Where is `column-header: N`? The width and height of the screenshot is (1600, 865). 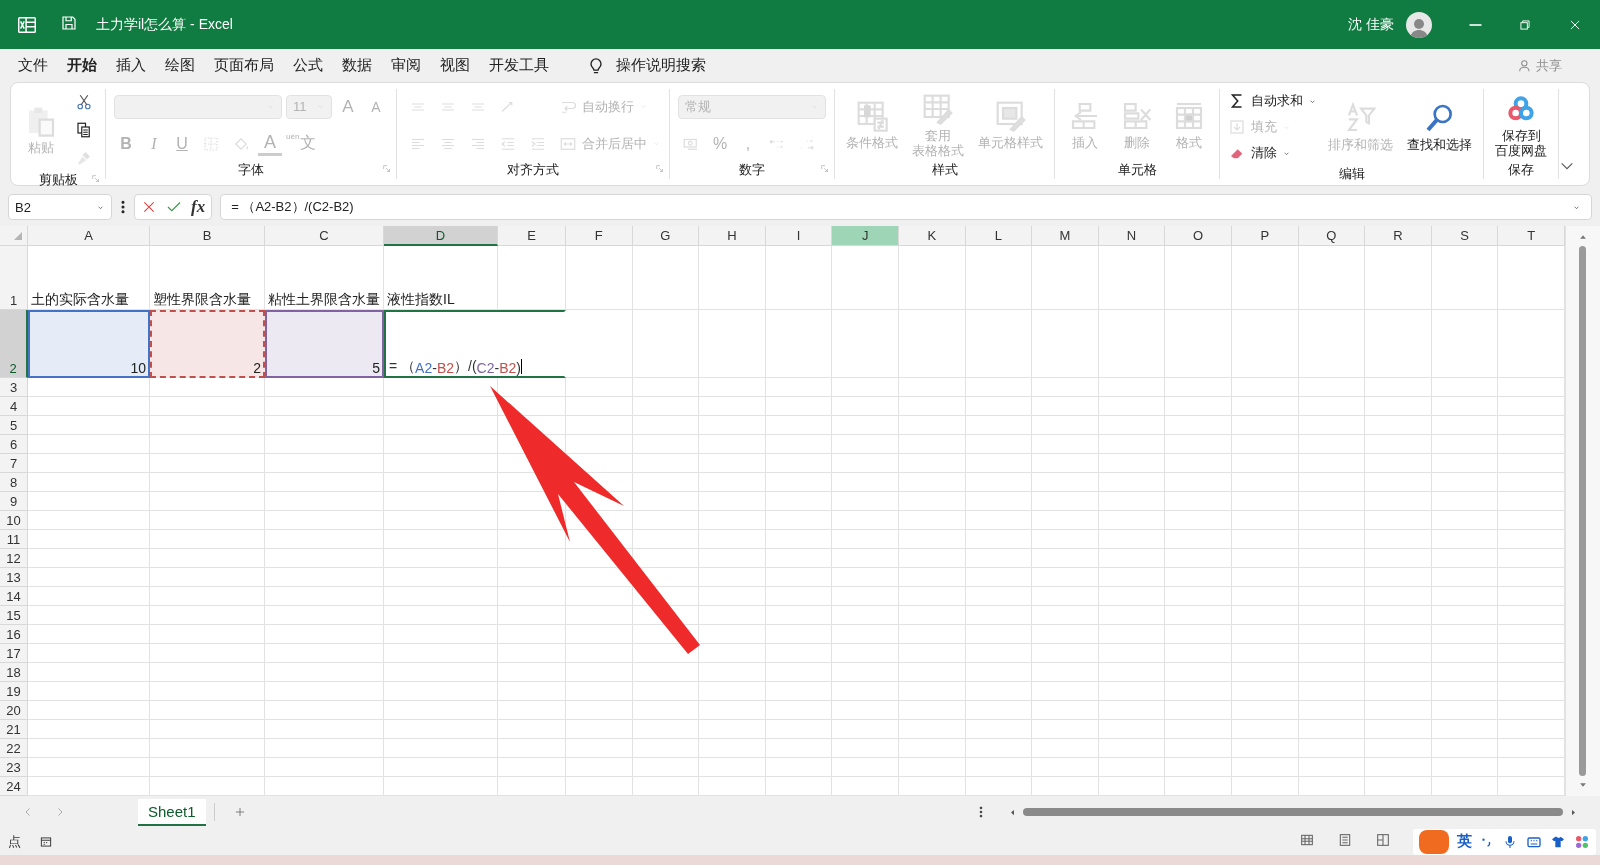 column-header: N is located at coordinates (1132, 236).